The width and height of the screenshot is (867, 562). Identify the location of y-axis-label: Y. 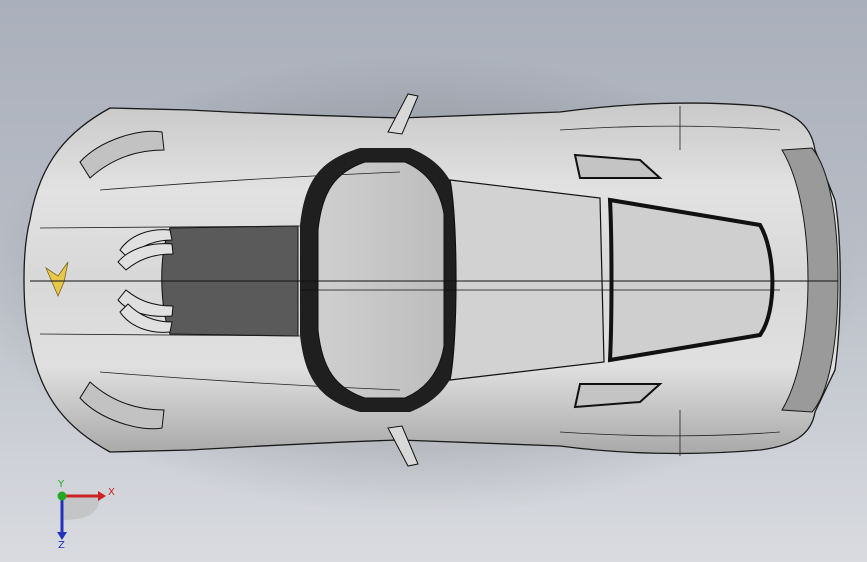
(61, 484).